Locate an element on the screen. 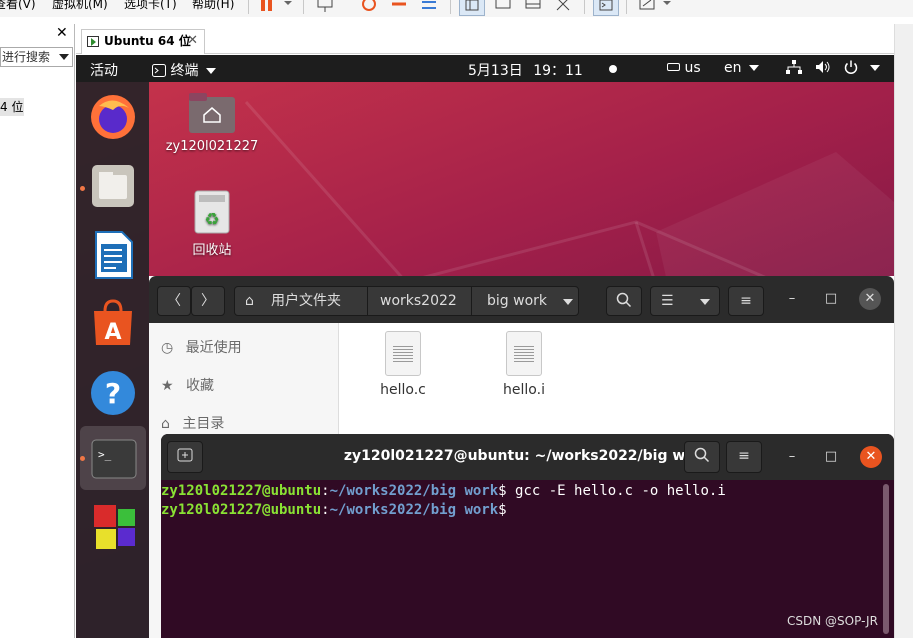 This screenshot has width=913, height=638. hamburger-icon: ≡ is located at coordinates (744, 456).